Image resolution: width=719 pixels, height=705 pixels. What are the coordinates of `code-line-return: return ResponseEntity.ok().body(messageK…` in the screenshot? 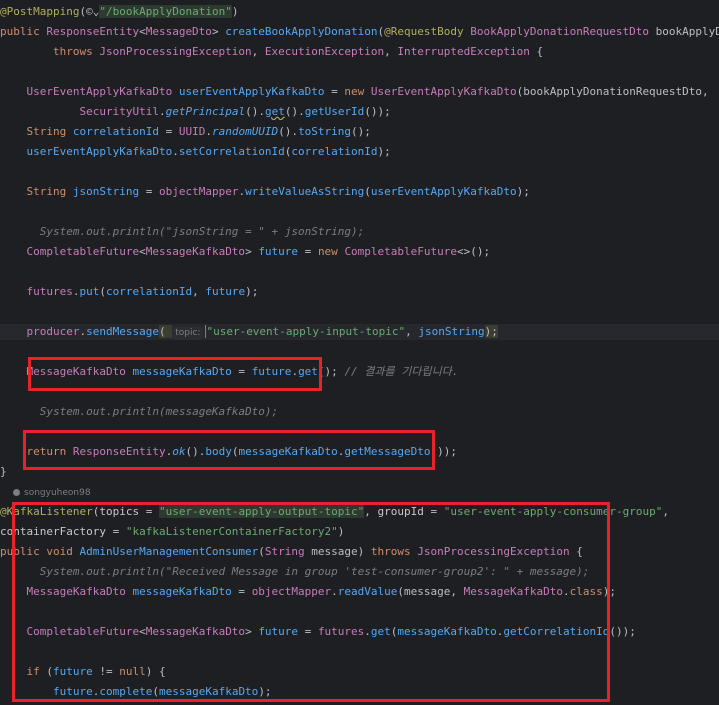 It's located at (242, 451).